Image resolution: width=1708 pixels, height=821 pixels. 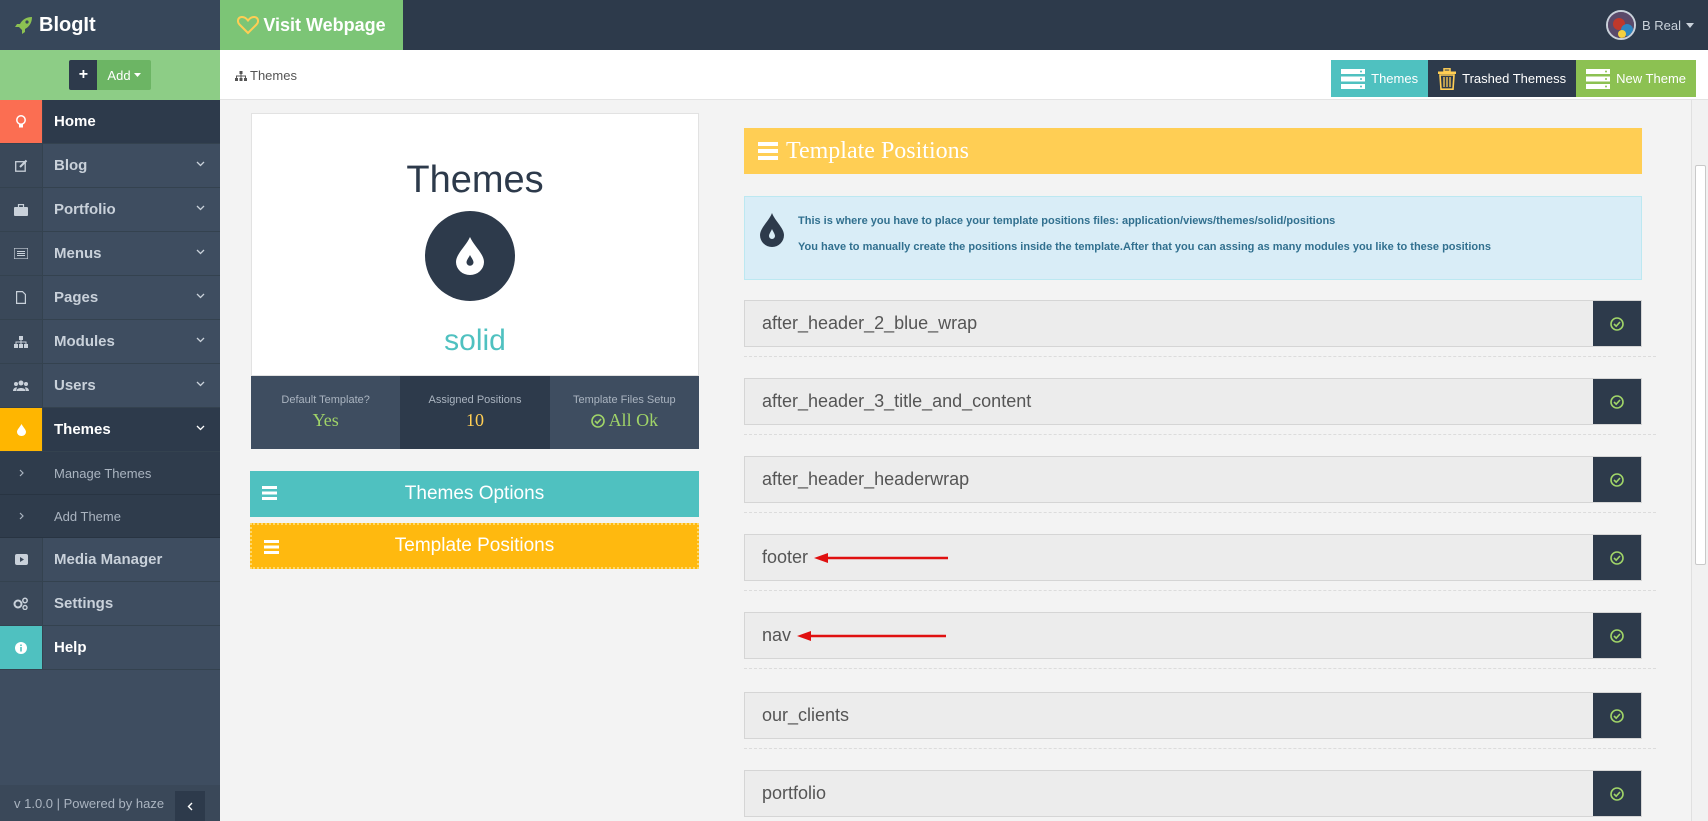 I want to click on theme-name: solid, so click(x=475, y=340).